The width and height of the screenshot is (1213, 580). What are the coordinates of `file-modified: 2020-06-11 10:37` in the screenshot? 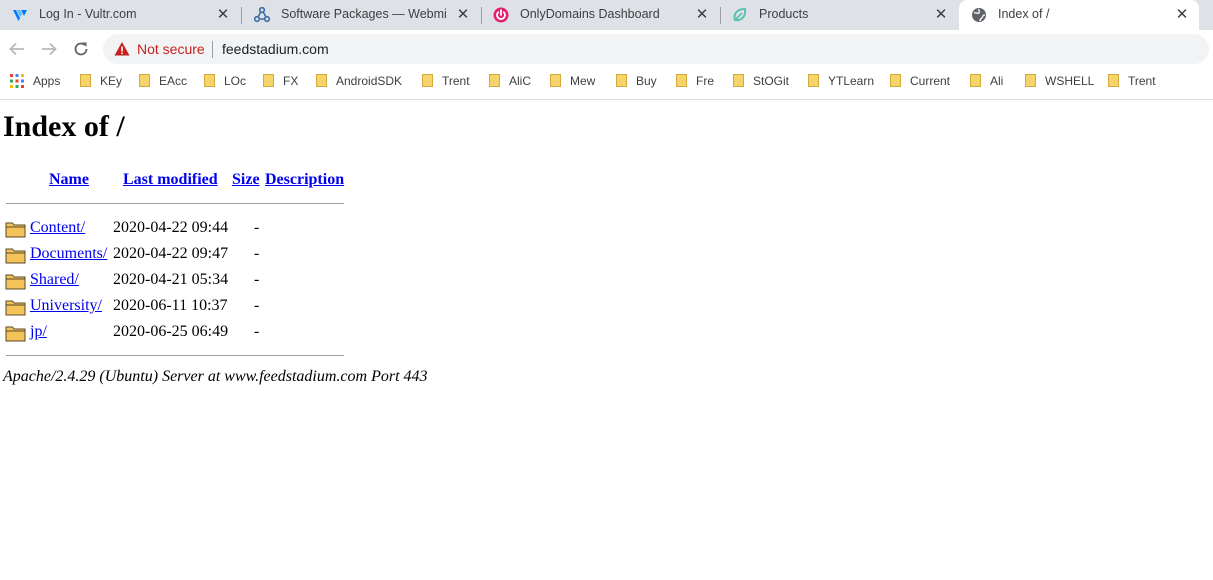 It's located at (170, 305).